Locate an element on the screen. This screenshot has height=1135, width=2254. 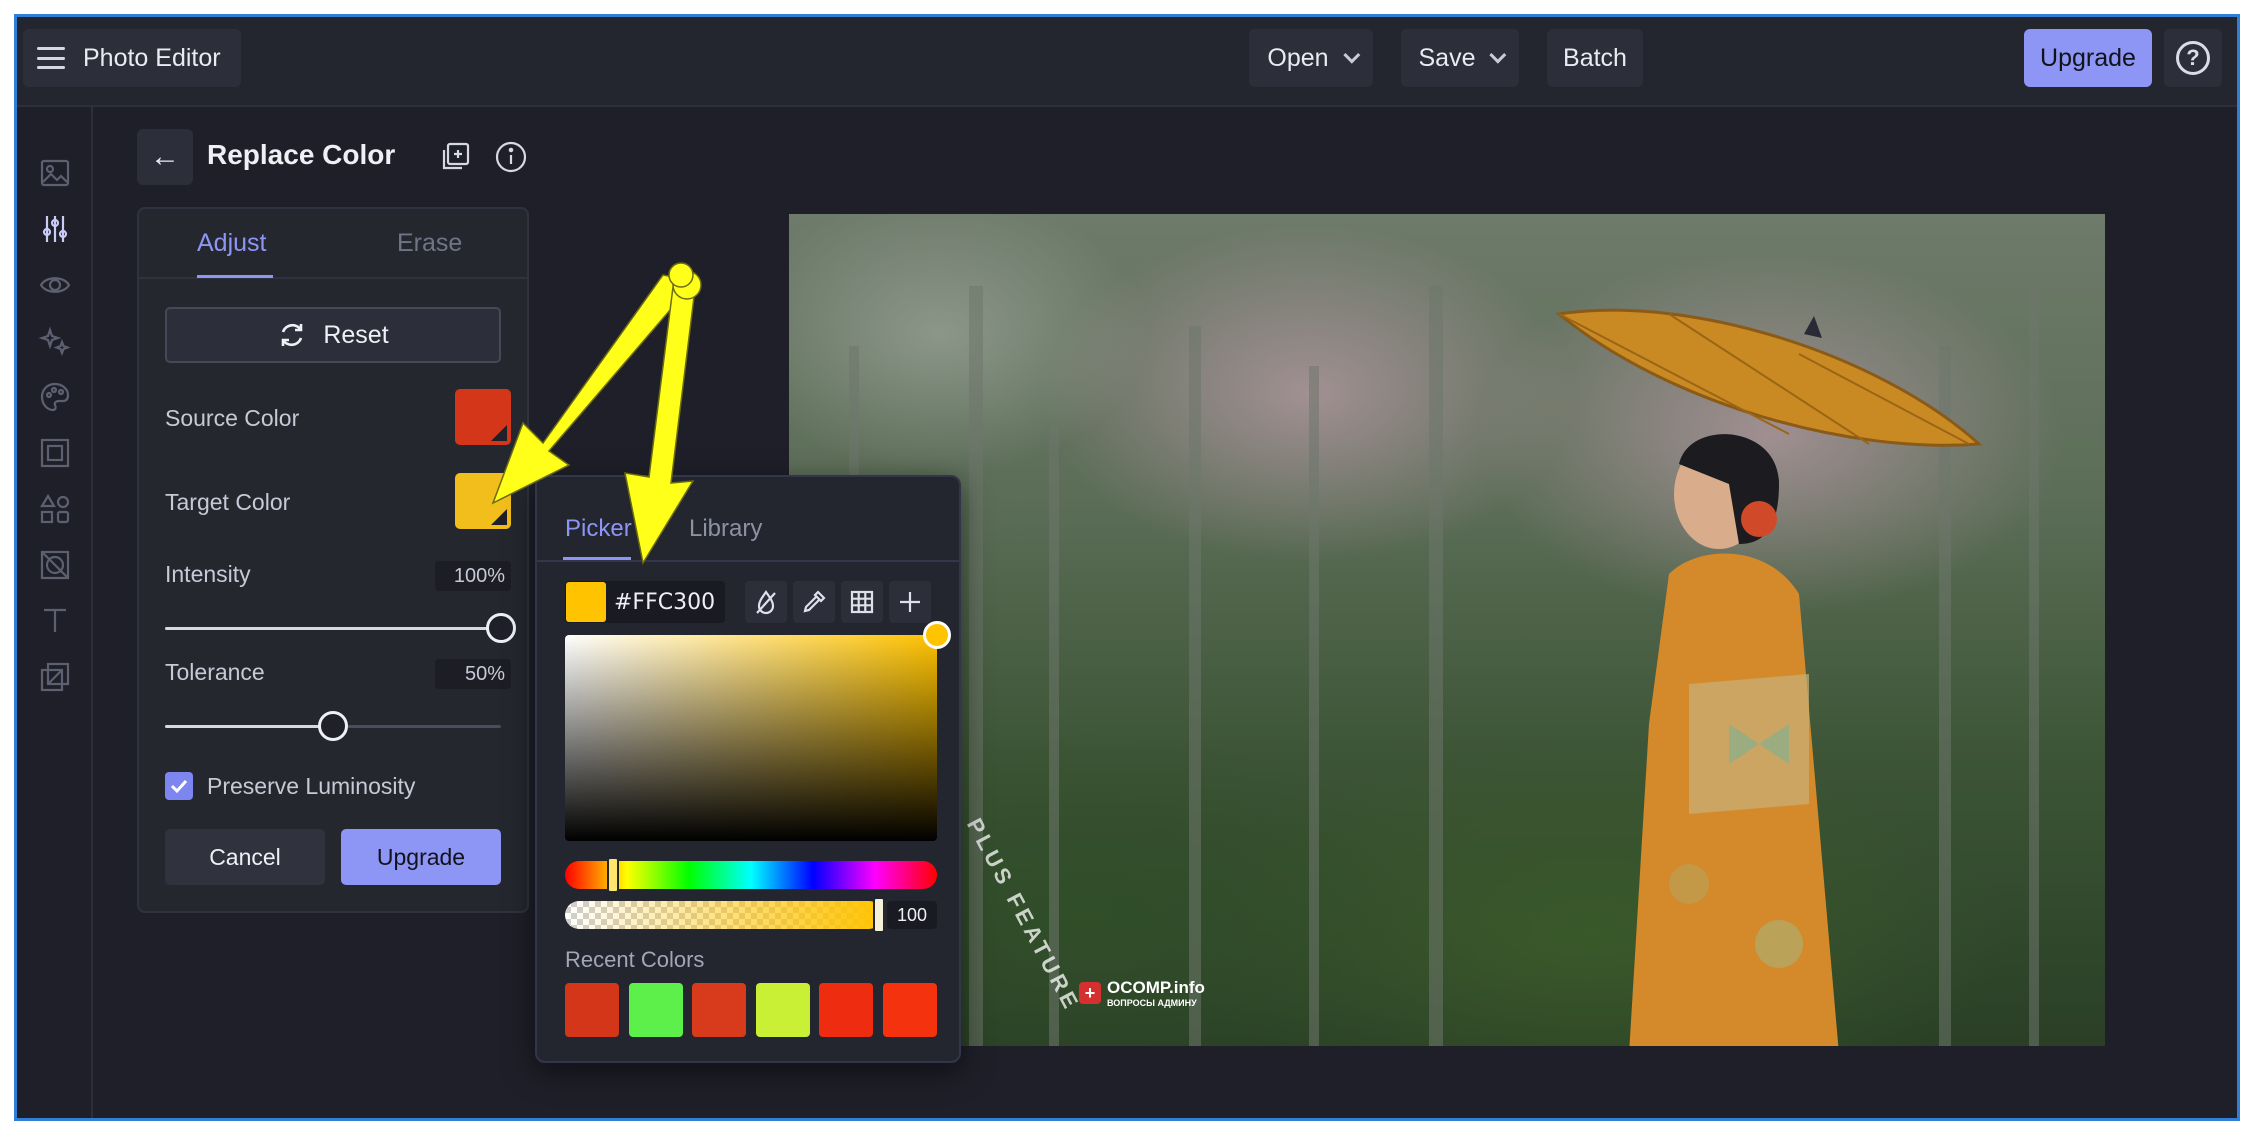
tab-erase: Erase is located at coordinates (429, 243).